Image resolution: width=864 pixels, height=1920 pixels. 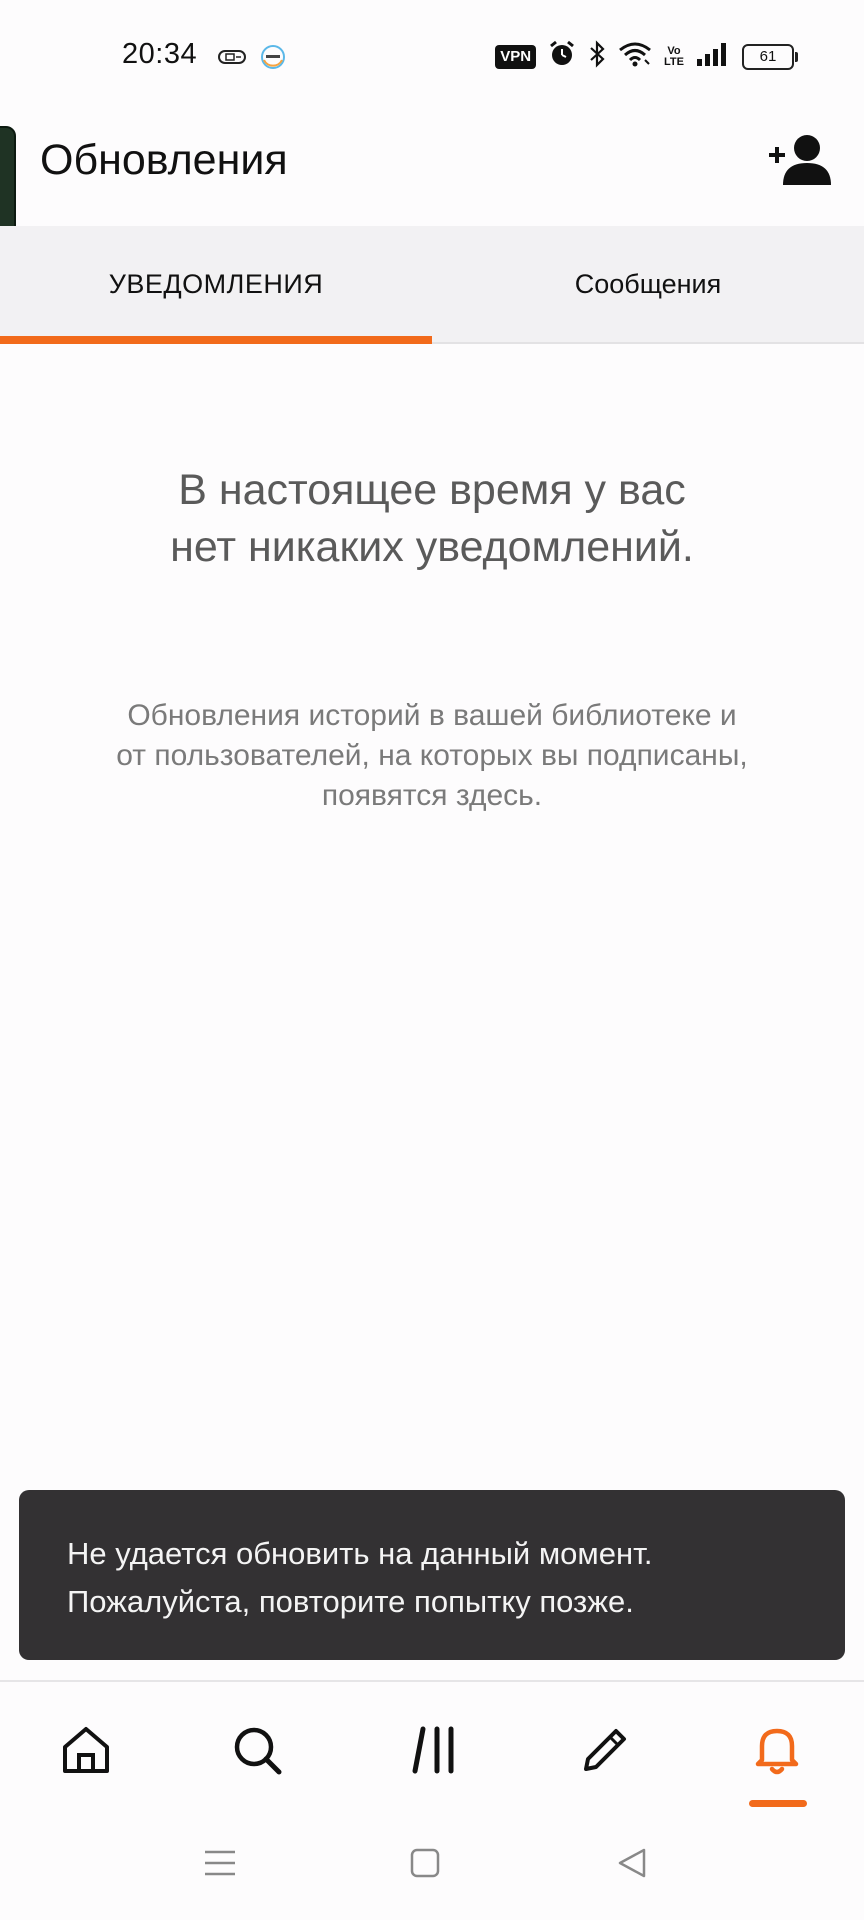 What do you see at coordinates (770, 56) in the screenshot?
I see `battery-indicator: 61` at bounding box center [770, 56].